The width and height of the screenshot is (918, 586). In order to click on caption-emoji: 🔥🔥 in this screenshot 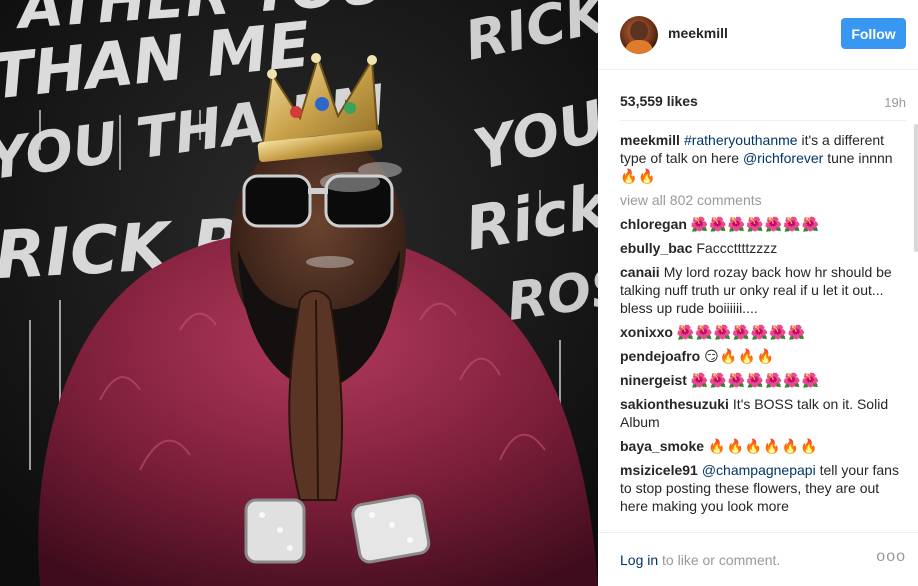, I will do `click(638, 176)`.